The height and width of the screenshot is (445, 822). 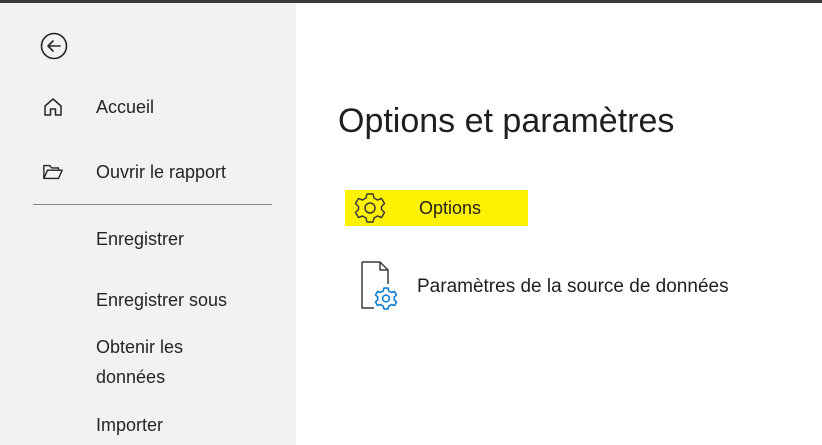 What do you see at coordinates (162, 300) in the screenshot?
I see `sidebar-item-label: Enregistrer sous` at bounding box center [162, 300].